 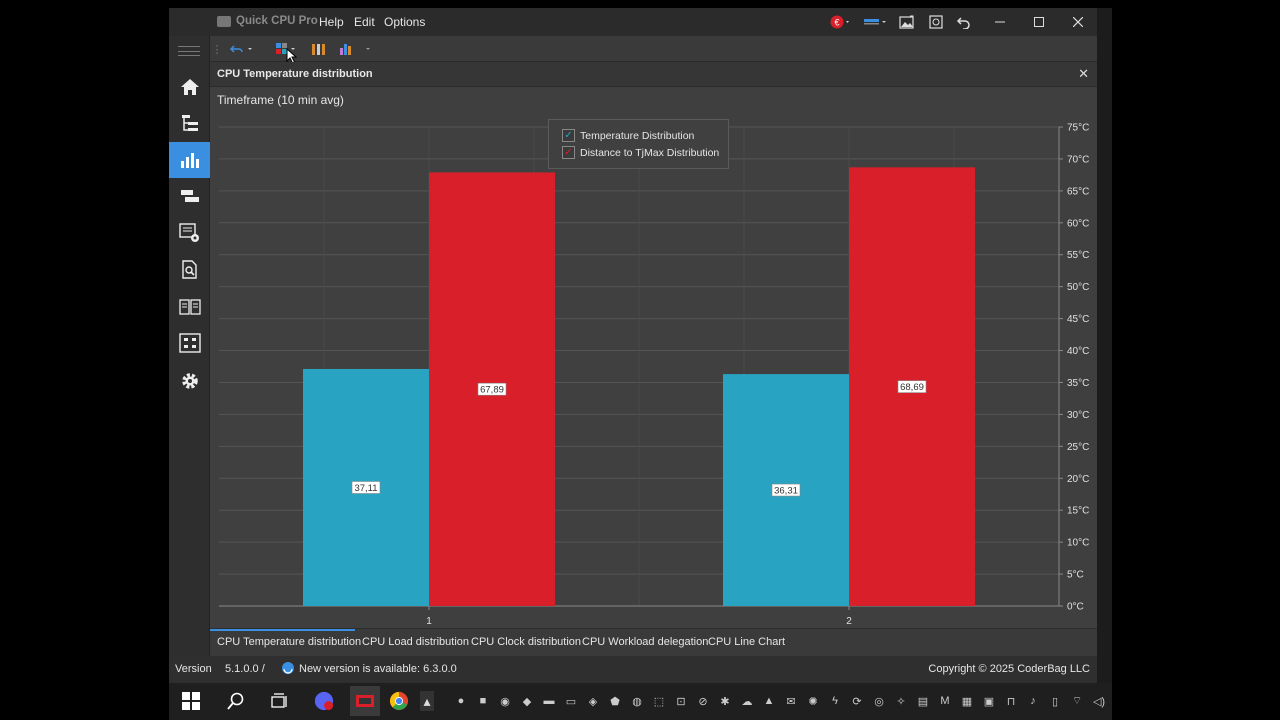 What do you see at coordinates (282, 630) in the screenshot?
I see `active-tab-indicator` at bounding box center [282, 630].